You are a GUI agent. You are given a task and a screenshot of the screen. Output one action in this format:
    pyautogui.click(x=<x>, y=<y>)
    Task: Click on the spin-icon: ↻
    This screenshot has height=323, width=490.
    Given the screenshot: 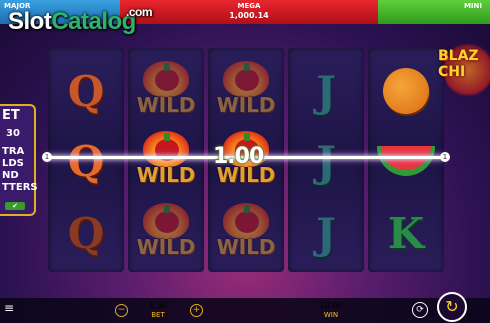 What is the action you would take?
    pyautogui.click(x=452, y=306)
    